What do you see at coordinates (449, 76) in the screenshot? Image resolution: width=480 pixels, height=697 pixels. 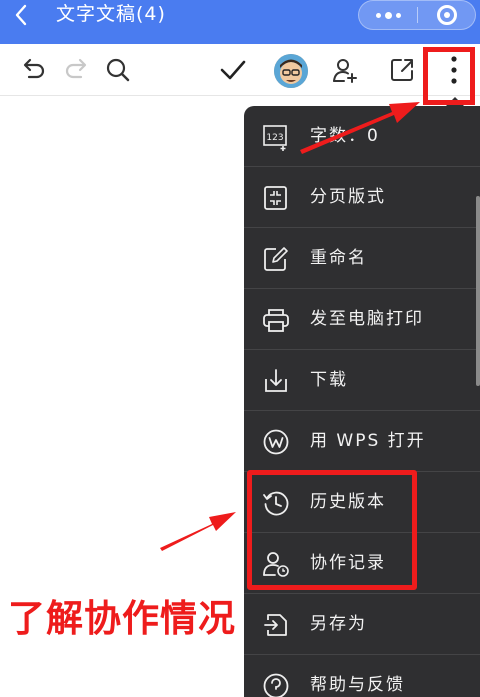 I see `highlight-box-more` at bounding box center [449, 76].